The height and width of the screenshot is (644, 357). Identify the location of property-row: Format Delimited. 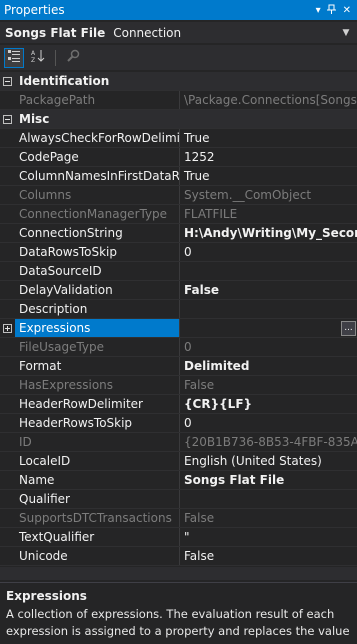
(178, 366).